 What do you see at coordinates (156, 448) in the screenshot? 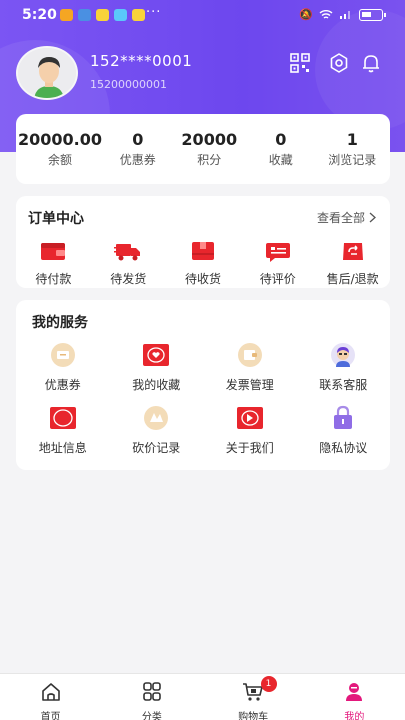
I see `service-label: 砍价记录` at bounding box center [156, 448].